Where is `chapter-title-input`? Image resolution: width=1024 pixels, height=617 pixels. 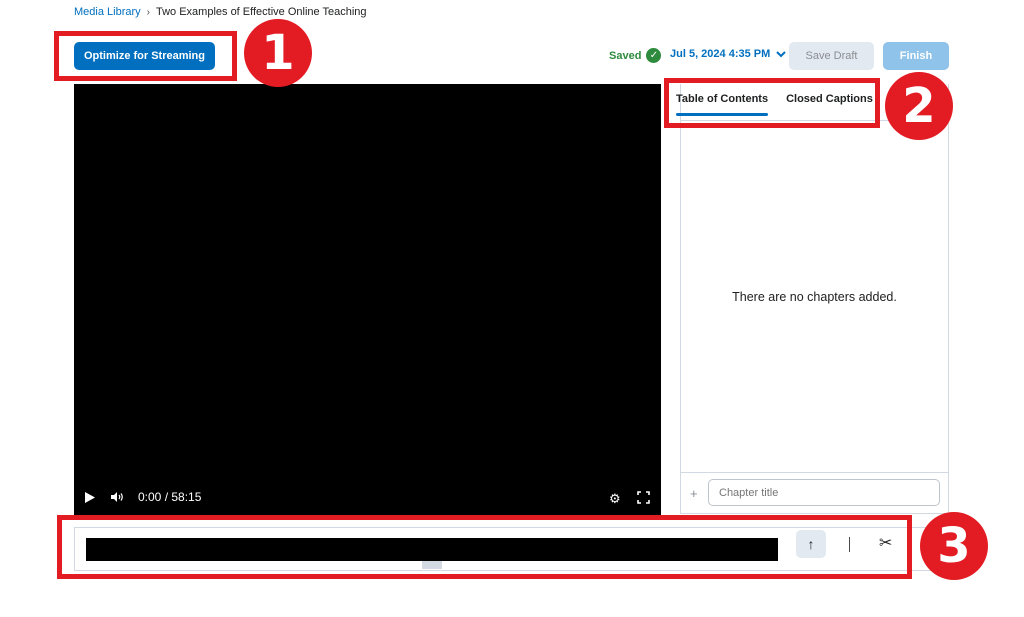 chapter-title-input is located at coordinates (824, 492).